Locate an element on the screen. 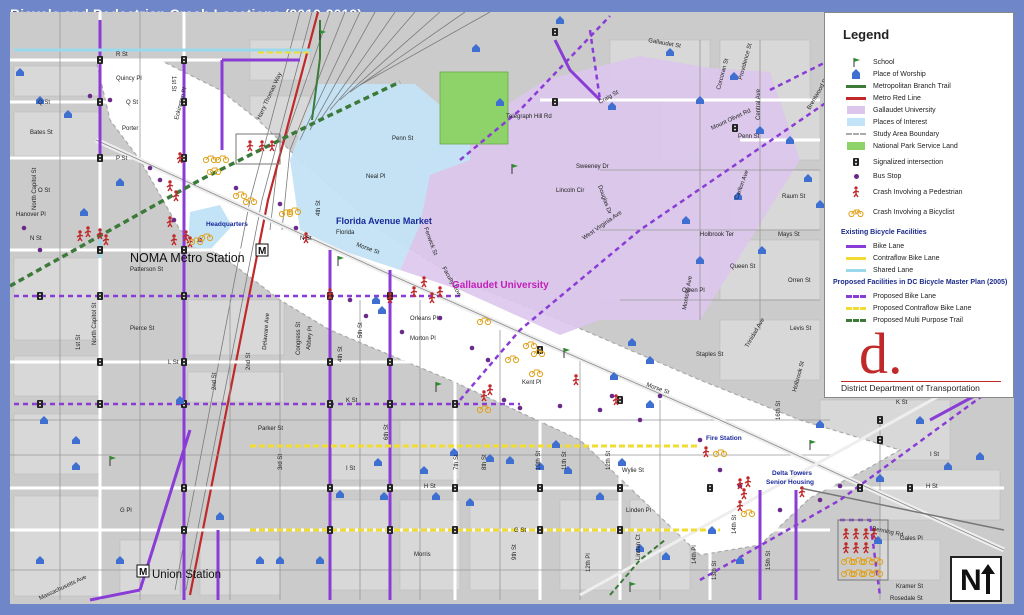 This screenshot has height=615, width=1024. legend-label: Place of Worship is located at coordinates (899, 74).